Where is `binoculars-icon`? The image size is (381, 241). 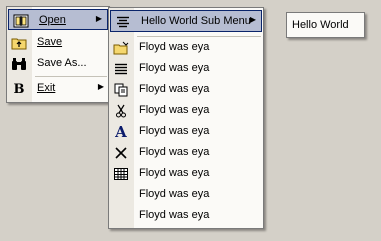 binoculars-icon is located at coordinates (19, 64).